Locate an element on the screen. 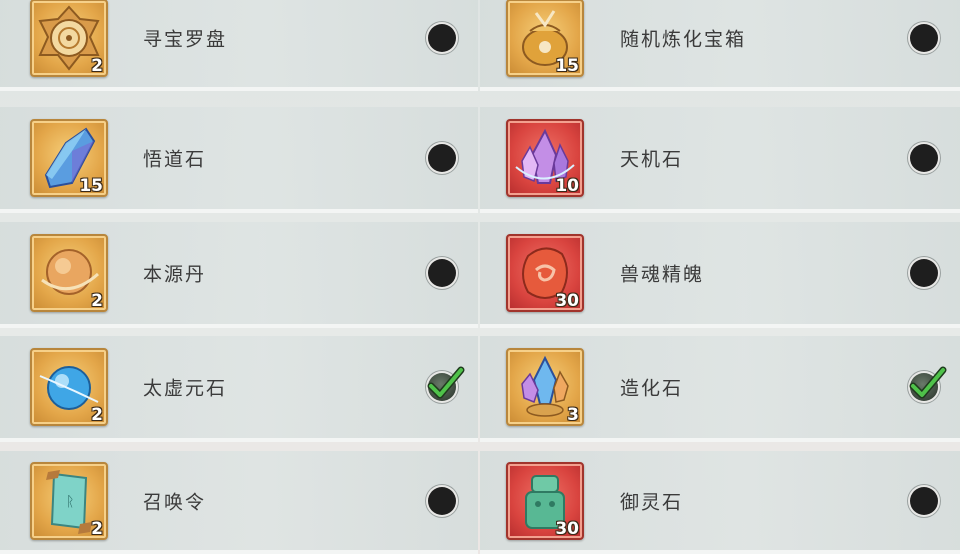 Image resolution: width=960 pixels, height=554 pixels. item-row-benyuan-dan: 2 本源丹 is located at coordinates (239, 275).